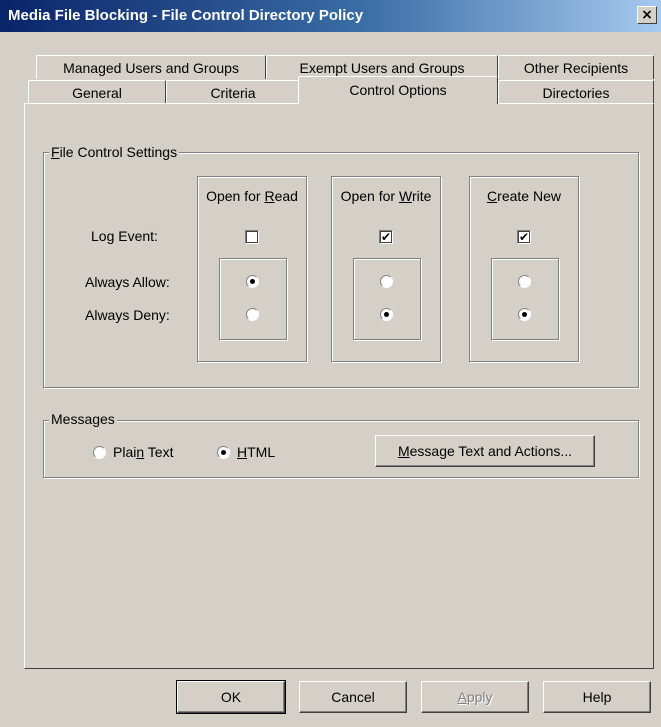  I want to click on always-deny-radio-create, so click(524, 314).